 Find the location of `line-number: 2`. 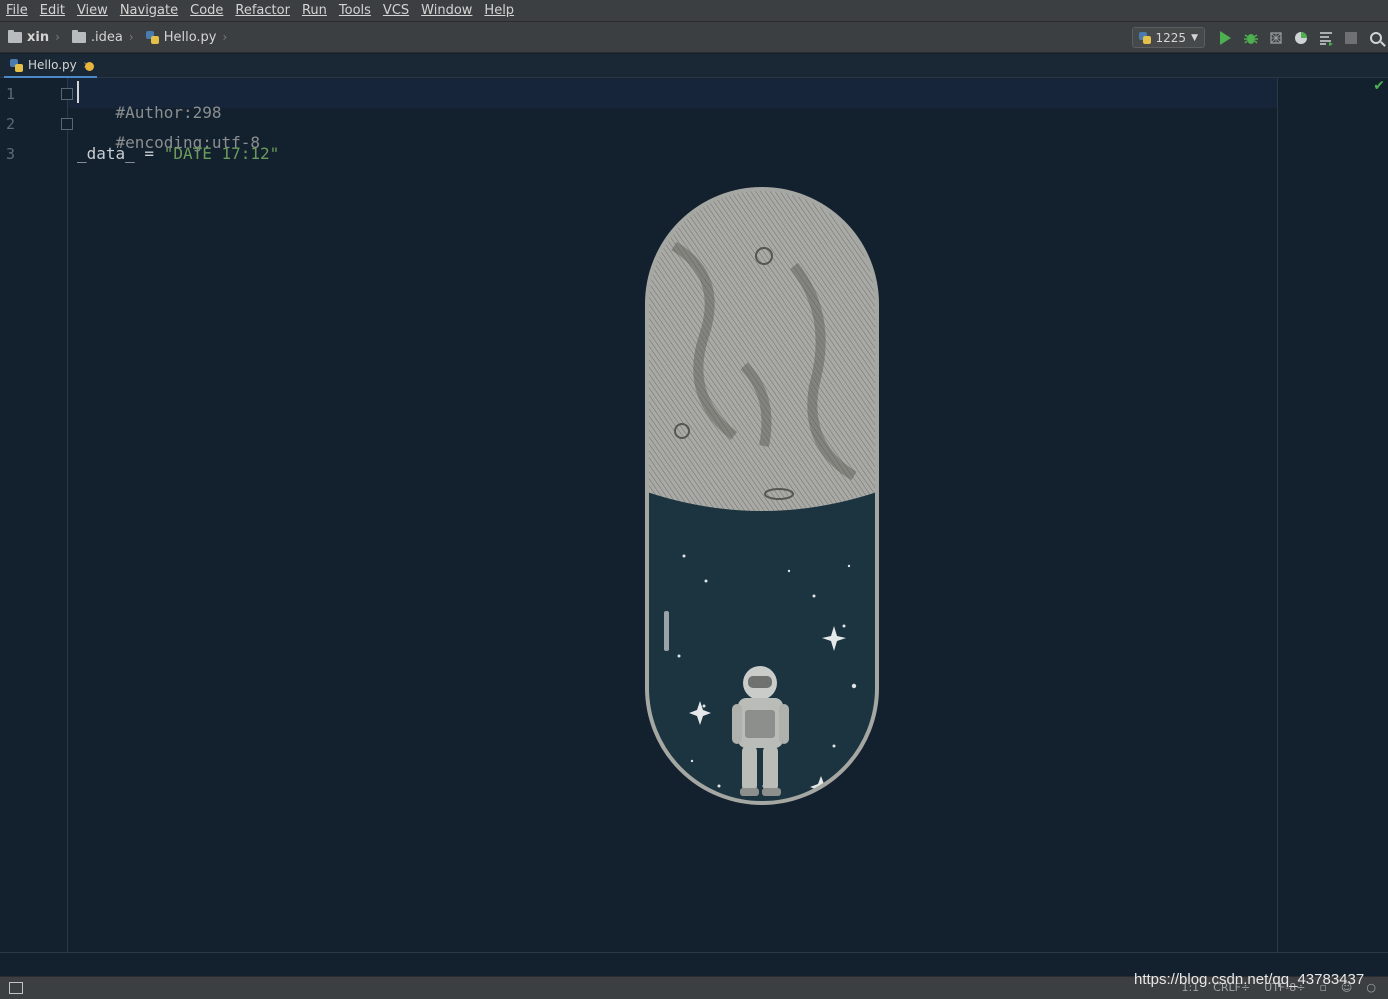

line-number: 2 is located at coordinates (11, 124).